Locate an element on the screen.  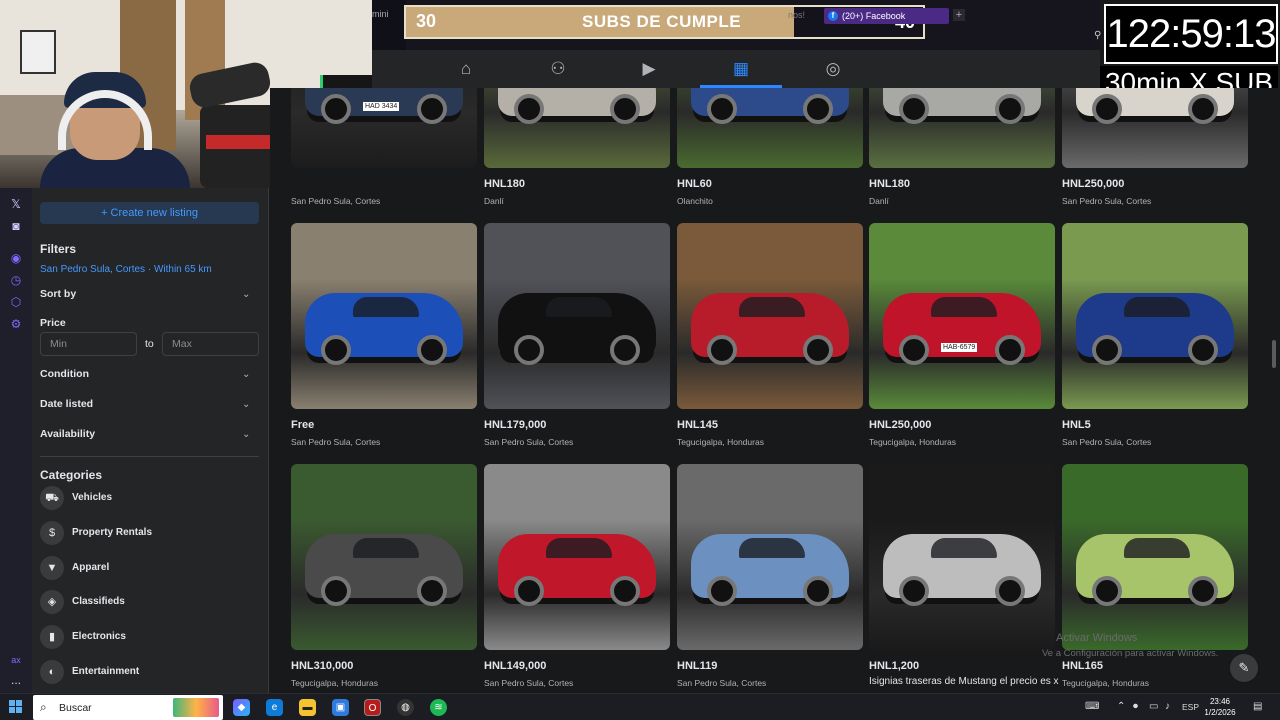
listing-price: Free is located at coordinates (303, 425).